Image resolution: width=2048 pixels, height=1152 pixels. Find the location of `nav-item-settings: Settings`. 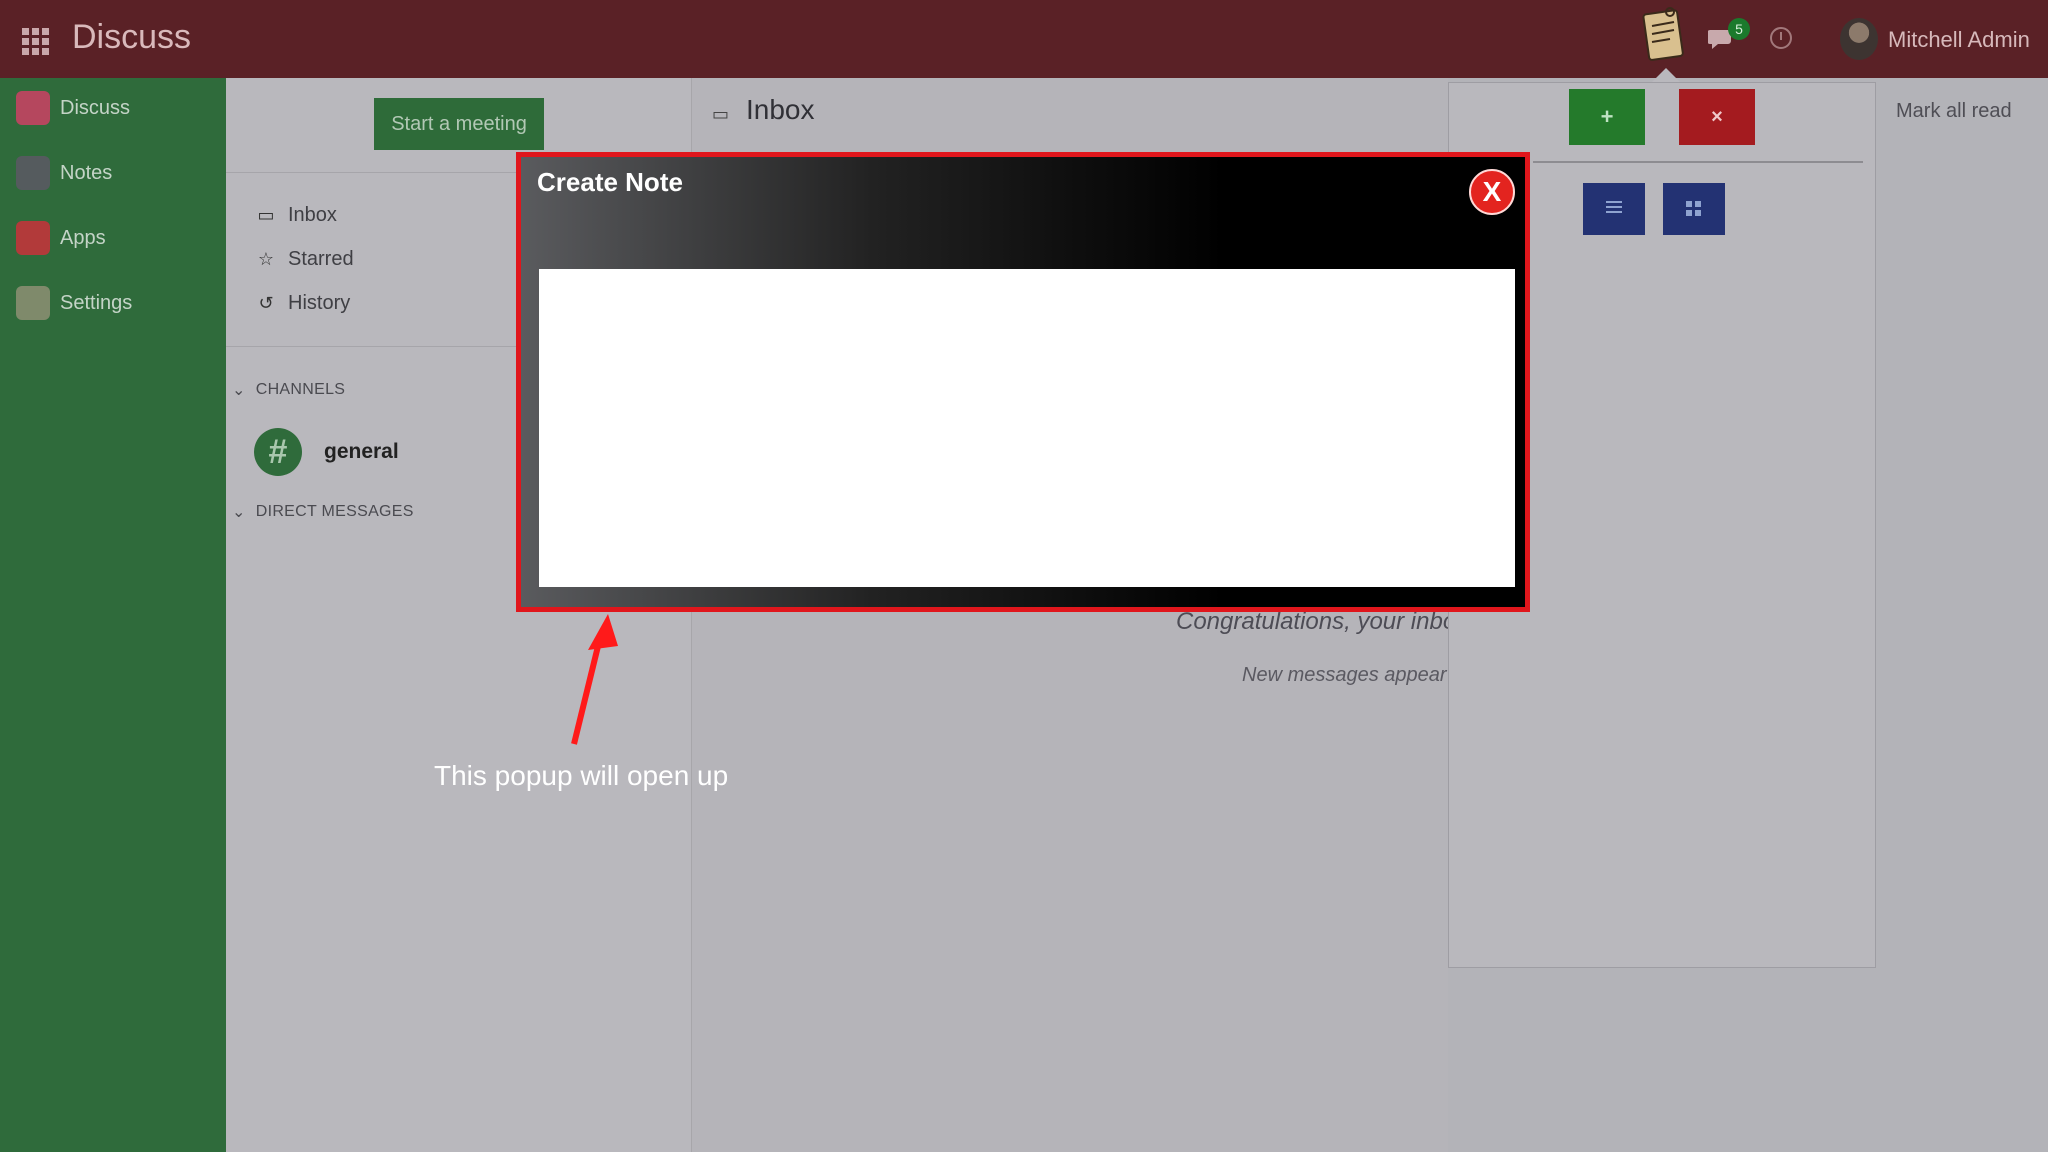

nav-item-settings: Settings is located at coordinates (74, 303).